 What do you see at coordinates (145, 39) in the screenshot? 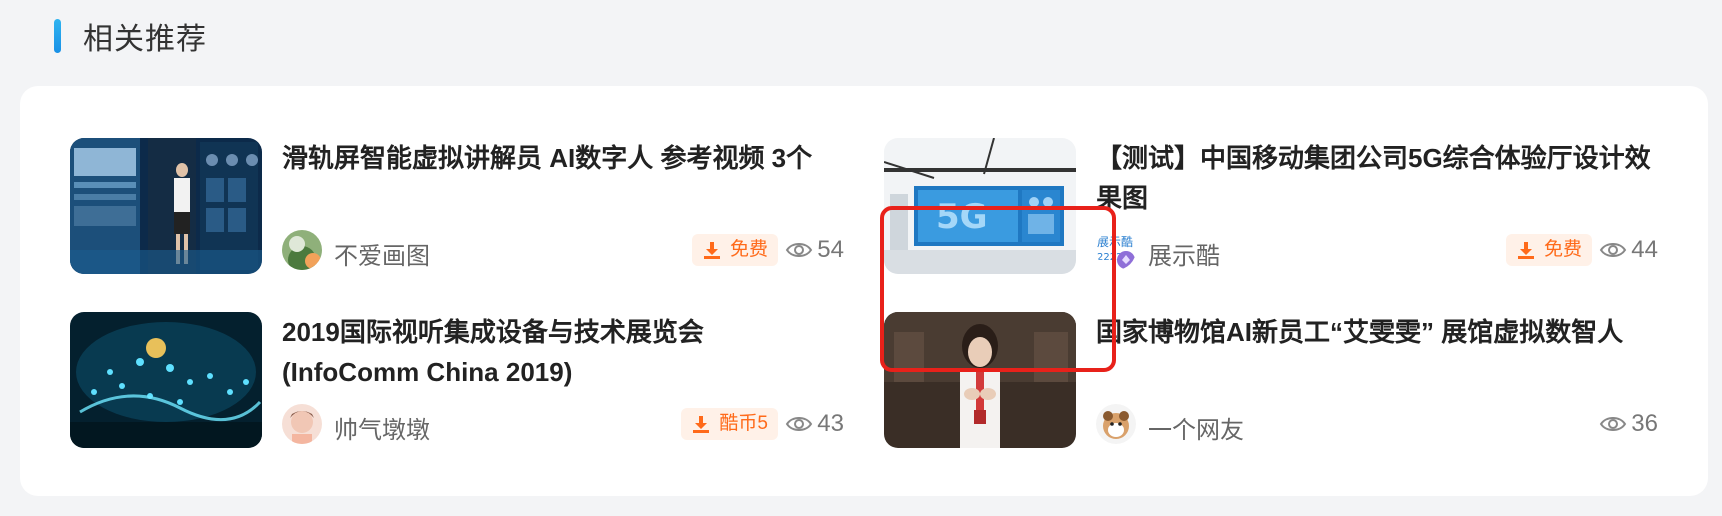
I see `section-title: 相关推荐` at bounding box center [145, 39].